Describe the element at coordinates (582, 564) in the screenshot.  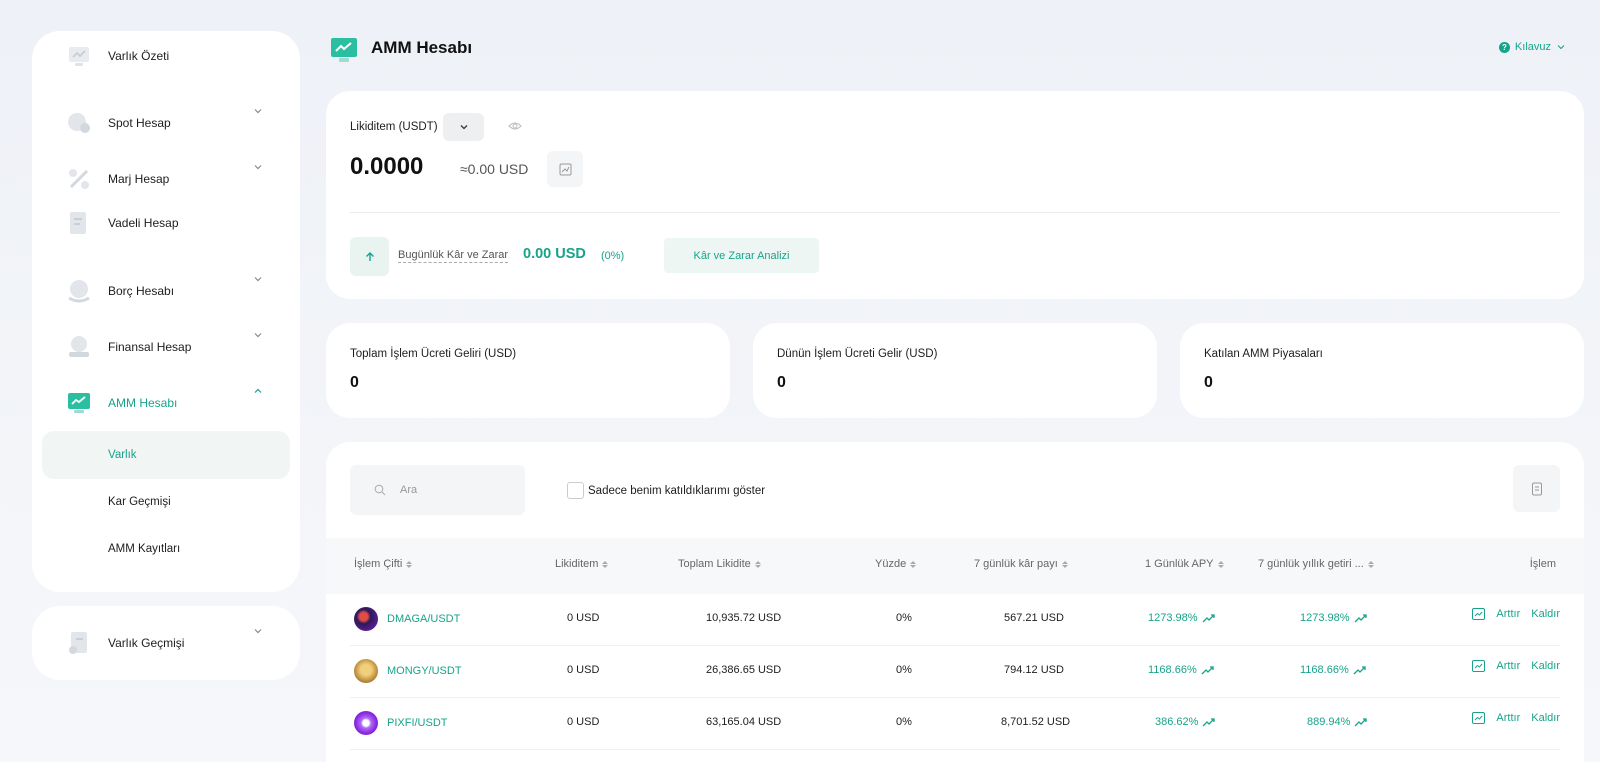
I see `col-liquidity: Likiditem` at that location.